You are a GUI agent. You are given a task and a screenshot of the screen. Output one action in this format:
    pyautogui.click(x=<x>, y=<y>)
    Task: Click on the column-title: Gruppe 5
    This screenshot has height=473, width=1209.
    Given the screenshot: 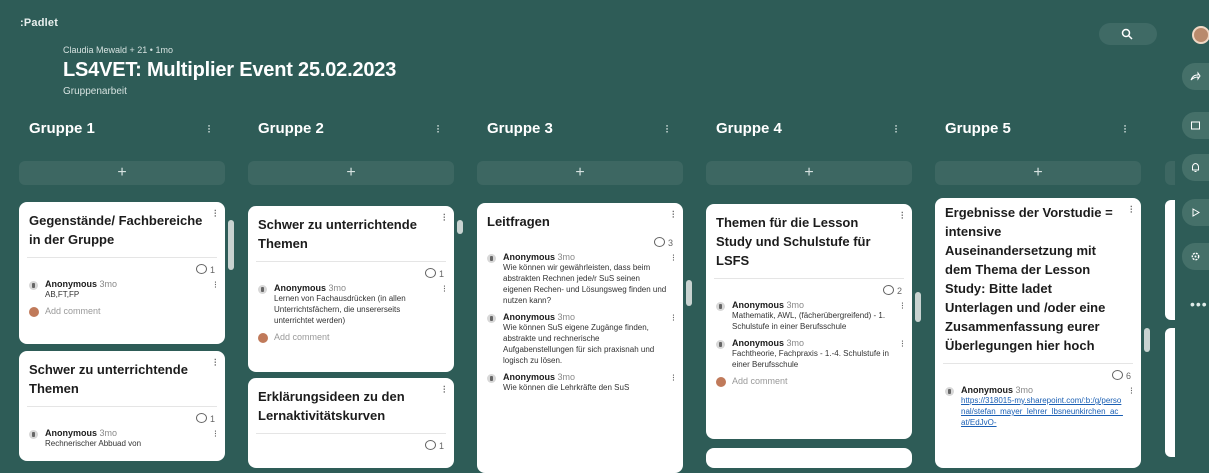 What is the action you would take?
    pyautogui.click(x=978, y=128)
    